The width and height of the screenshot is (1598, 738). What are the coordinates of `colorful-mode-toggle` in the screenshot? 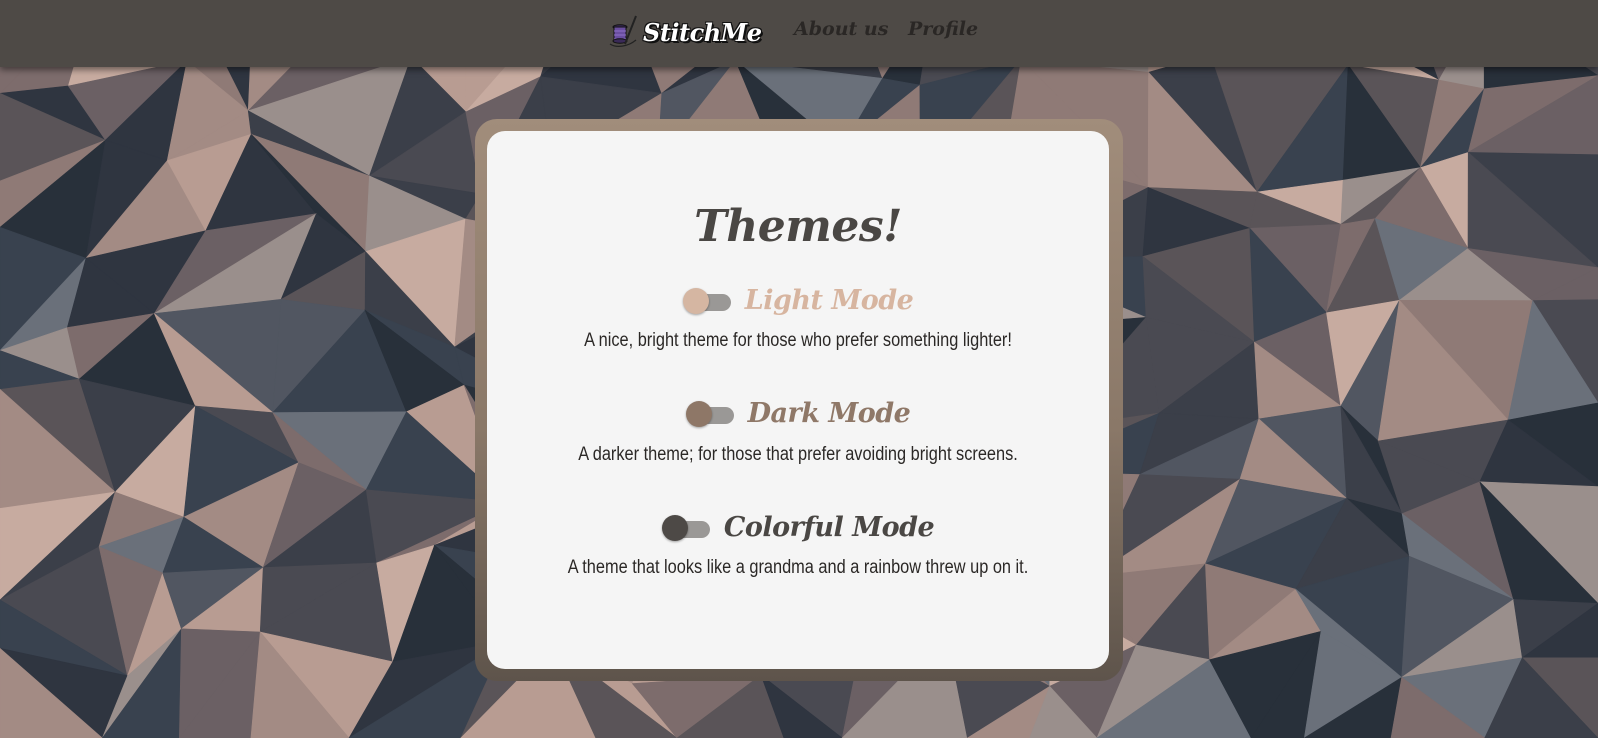 It's located at (685, 527).